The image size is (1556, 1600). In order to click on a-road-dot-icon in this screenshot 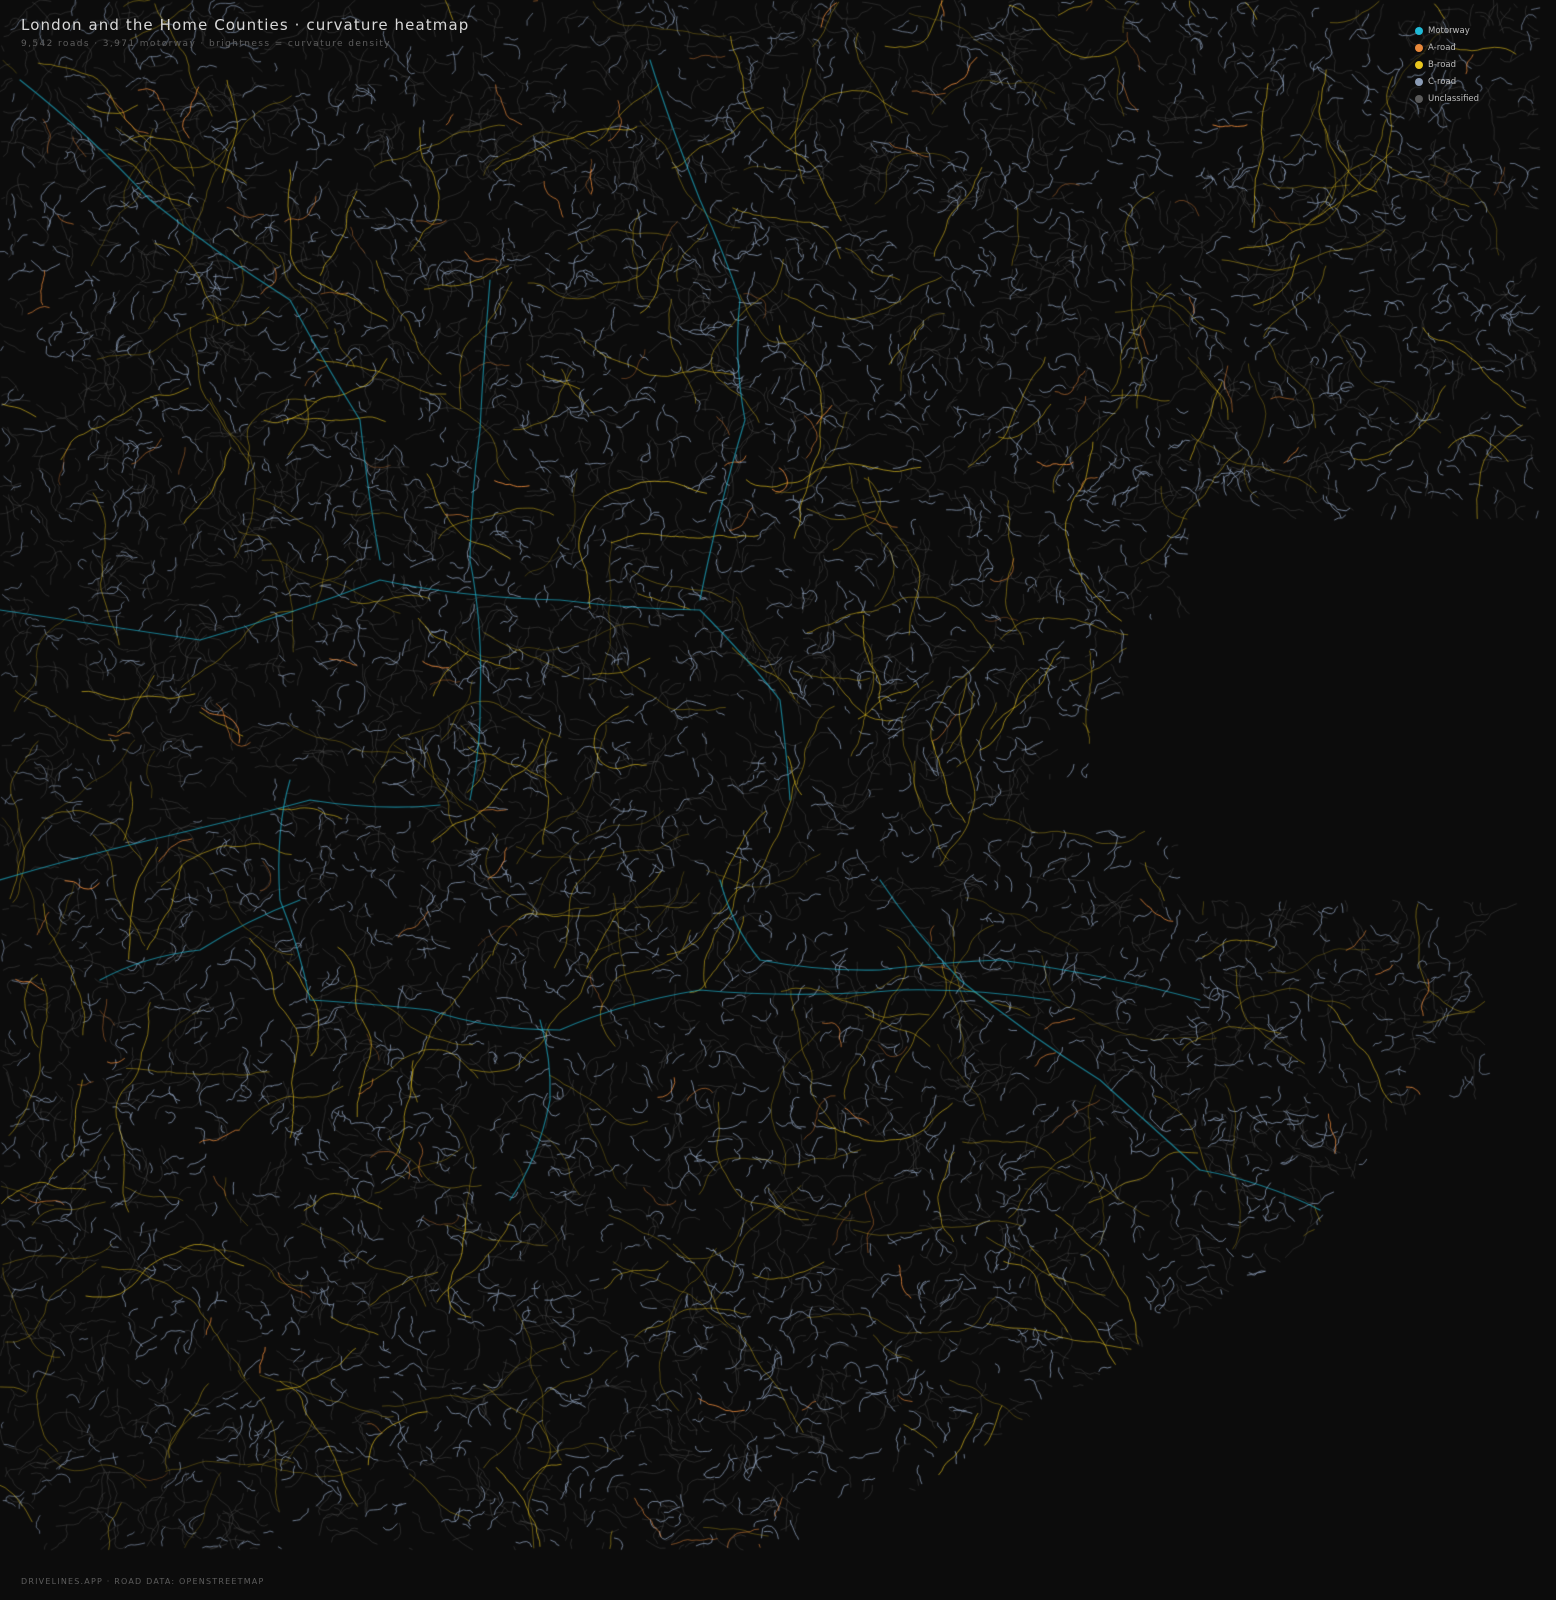, I will do `click(1419, 47)`.